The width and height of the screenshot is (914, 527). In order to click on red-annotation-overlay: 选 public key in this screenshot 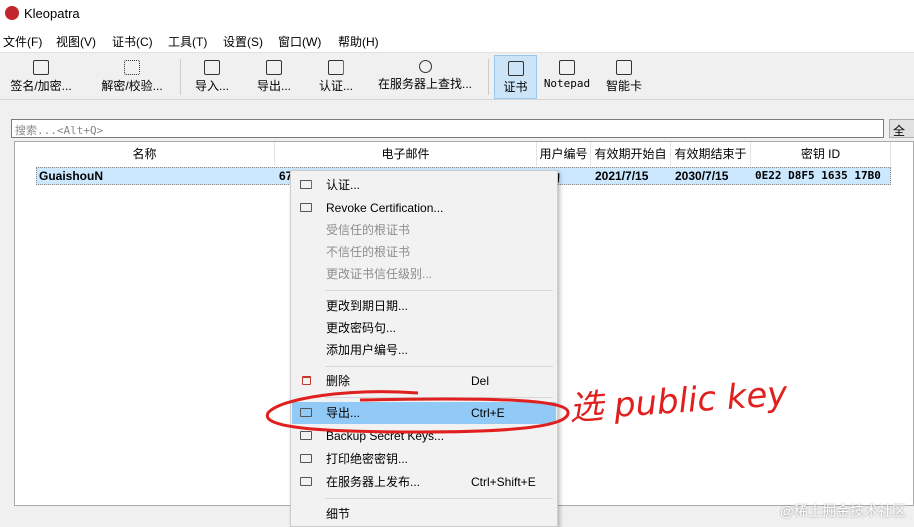, I will do `click(527, 404)`.